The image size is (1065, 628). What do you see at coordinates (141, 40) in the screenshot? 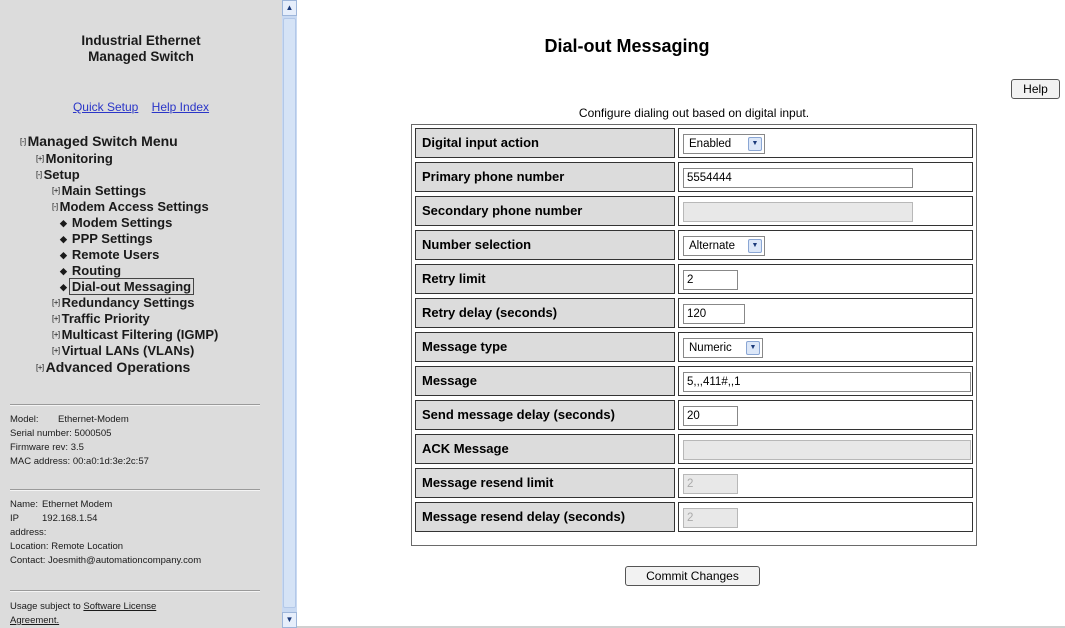
I see `sidebar-title-line-1: Industrial Ethernet` at bounding box center [141, 40].